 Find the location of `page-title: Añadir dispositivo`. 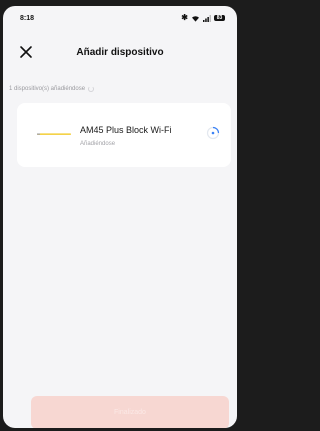

page-title: Añadir dispositivo is located at coordinates (120, 52).